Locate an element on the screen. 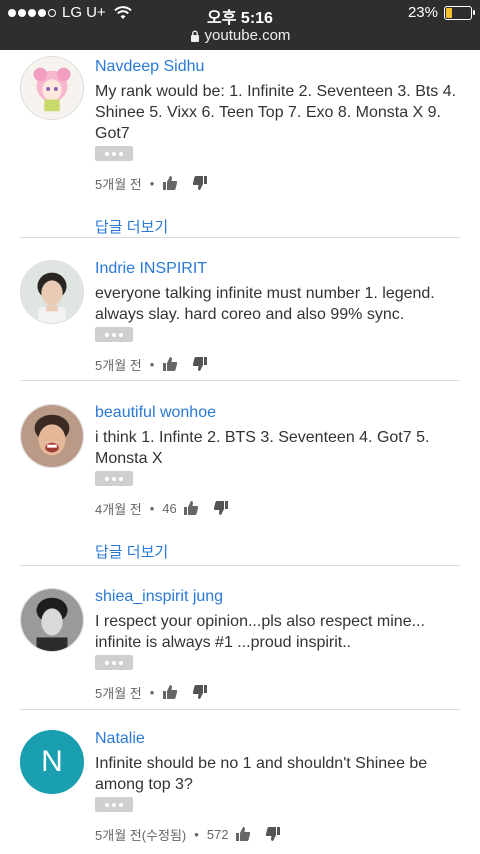  avatar-letter: N is located at coordinates (52, 761).